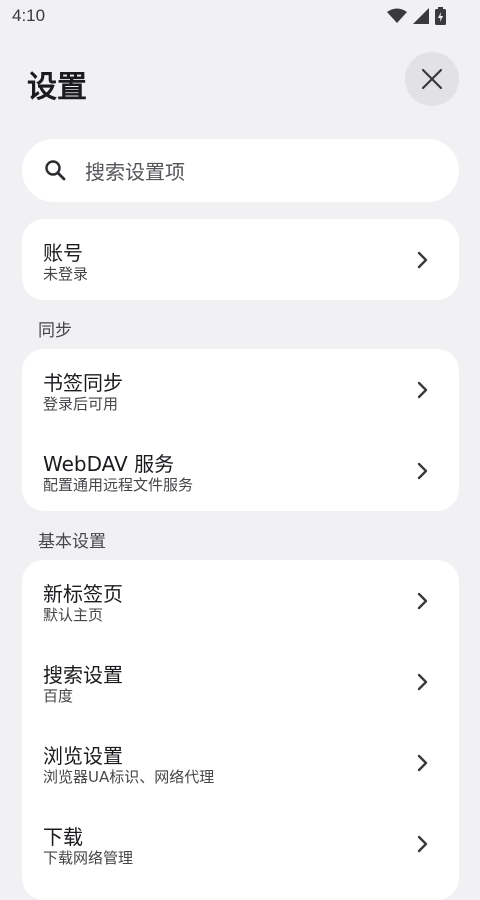  What do you see at coordinates (240, 82) in the screenshot?
I see `header: 设置` at bounding box center [240, 82].